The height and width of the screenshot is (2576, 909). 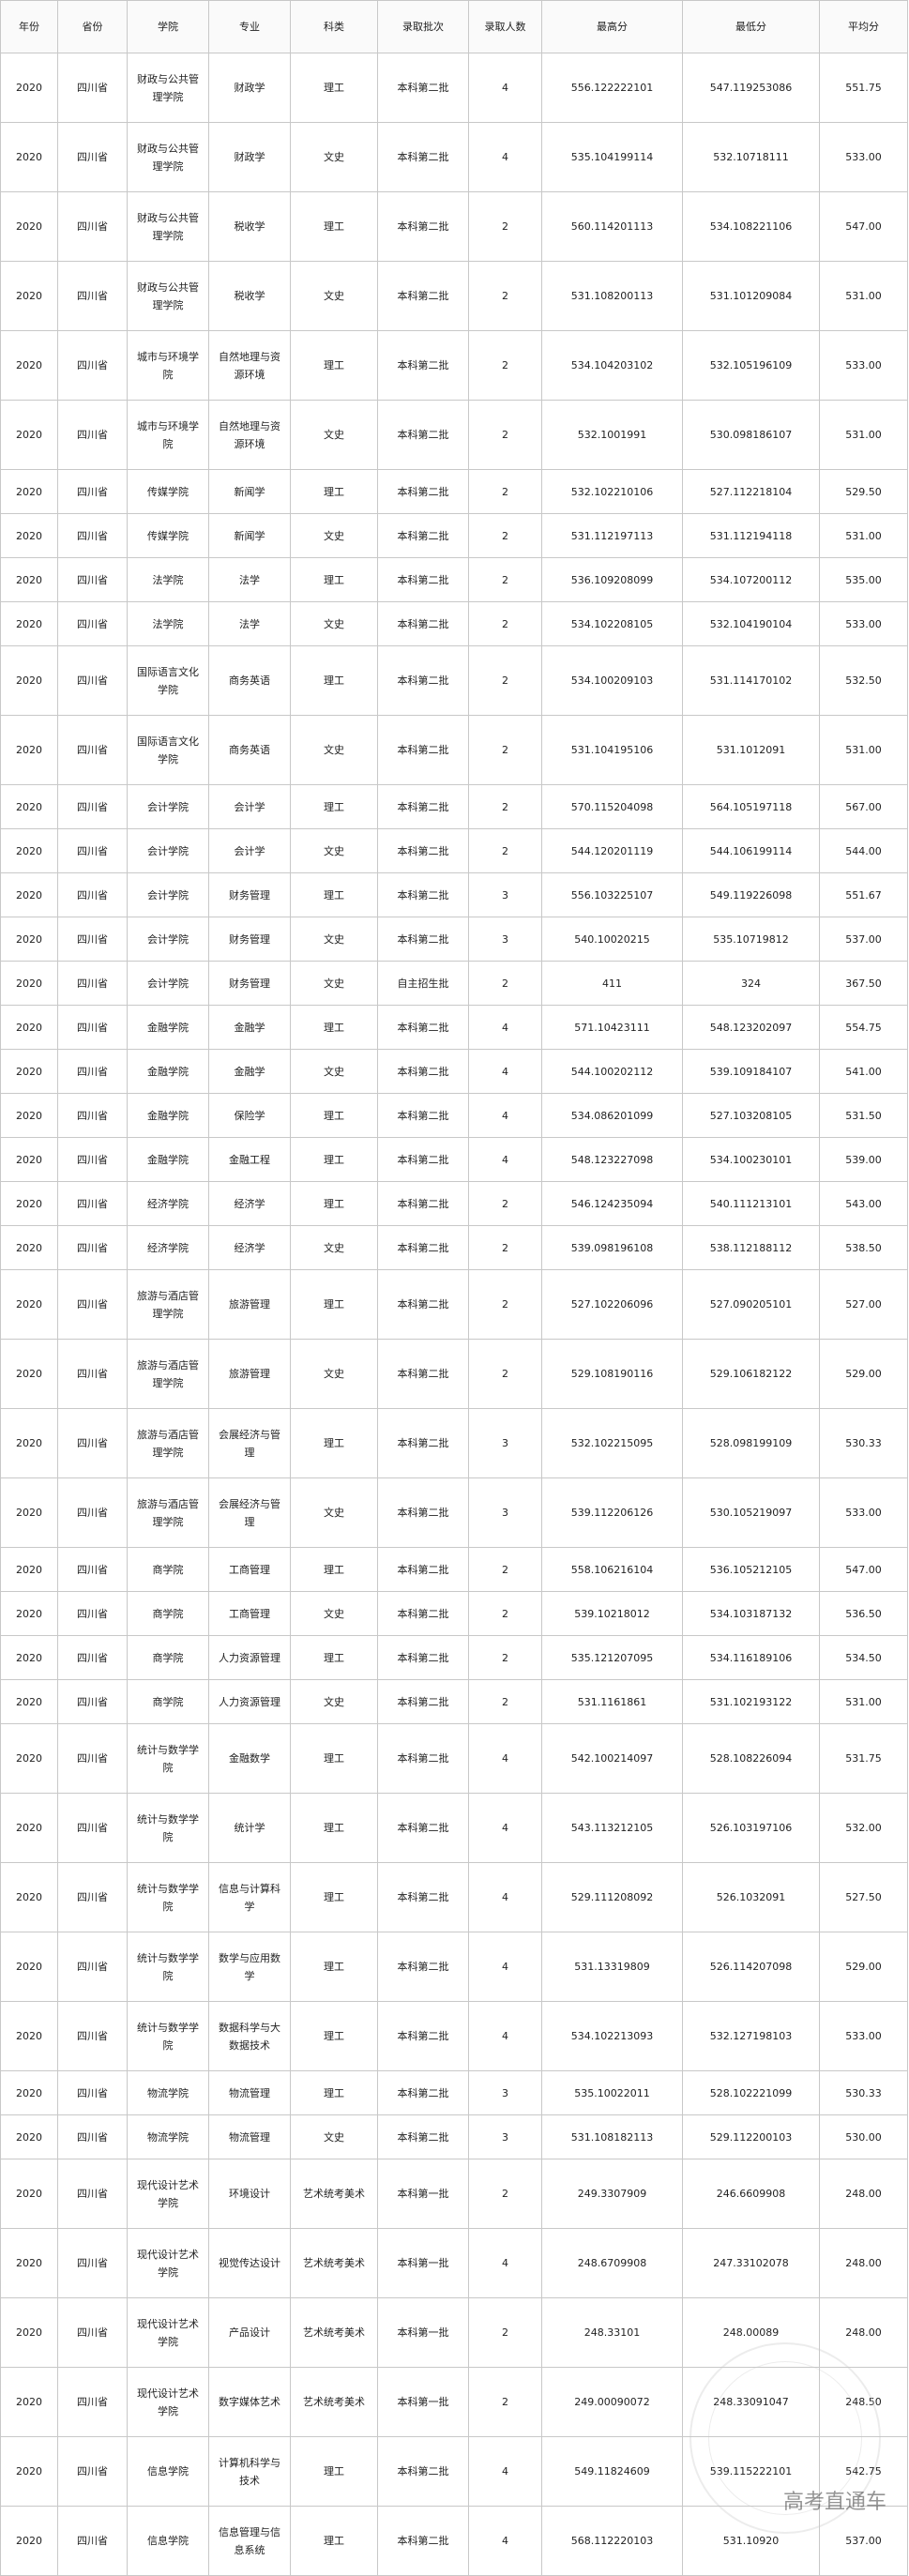 What do you see at coordinates (751, 1512) in the screenshot?
I see `cell-min-score: 530.105219097` at bounding box center [751, 1512].